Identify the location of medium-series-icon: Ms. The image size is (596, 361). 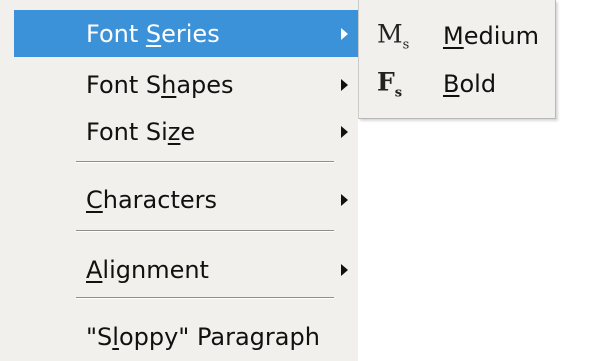
(393, 36).